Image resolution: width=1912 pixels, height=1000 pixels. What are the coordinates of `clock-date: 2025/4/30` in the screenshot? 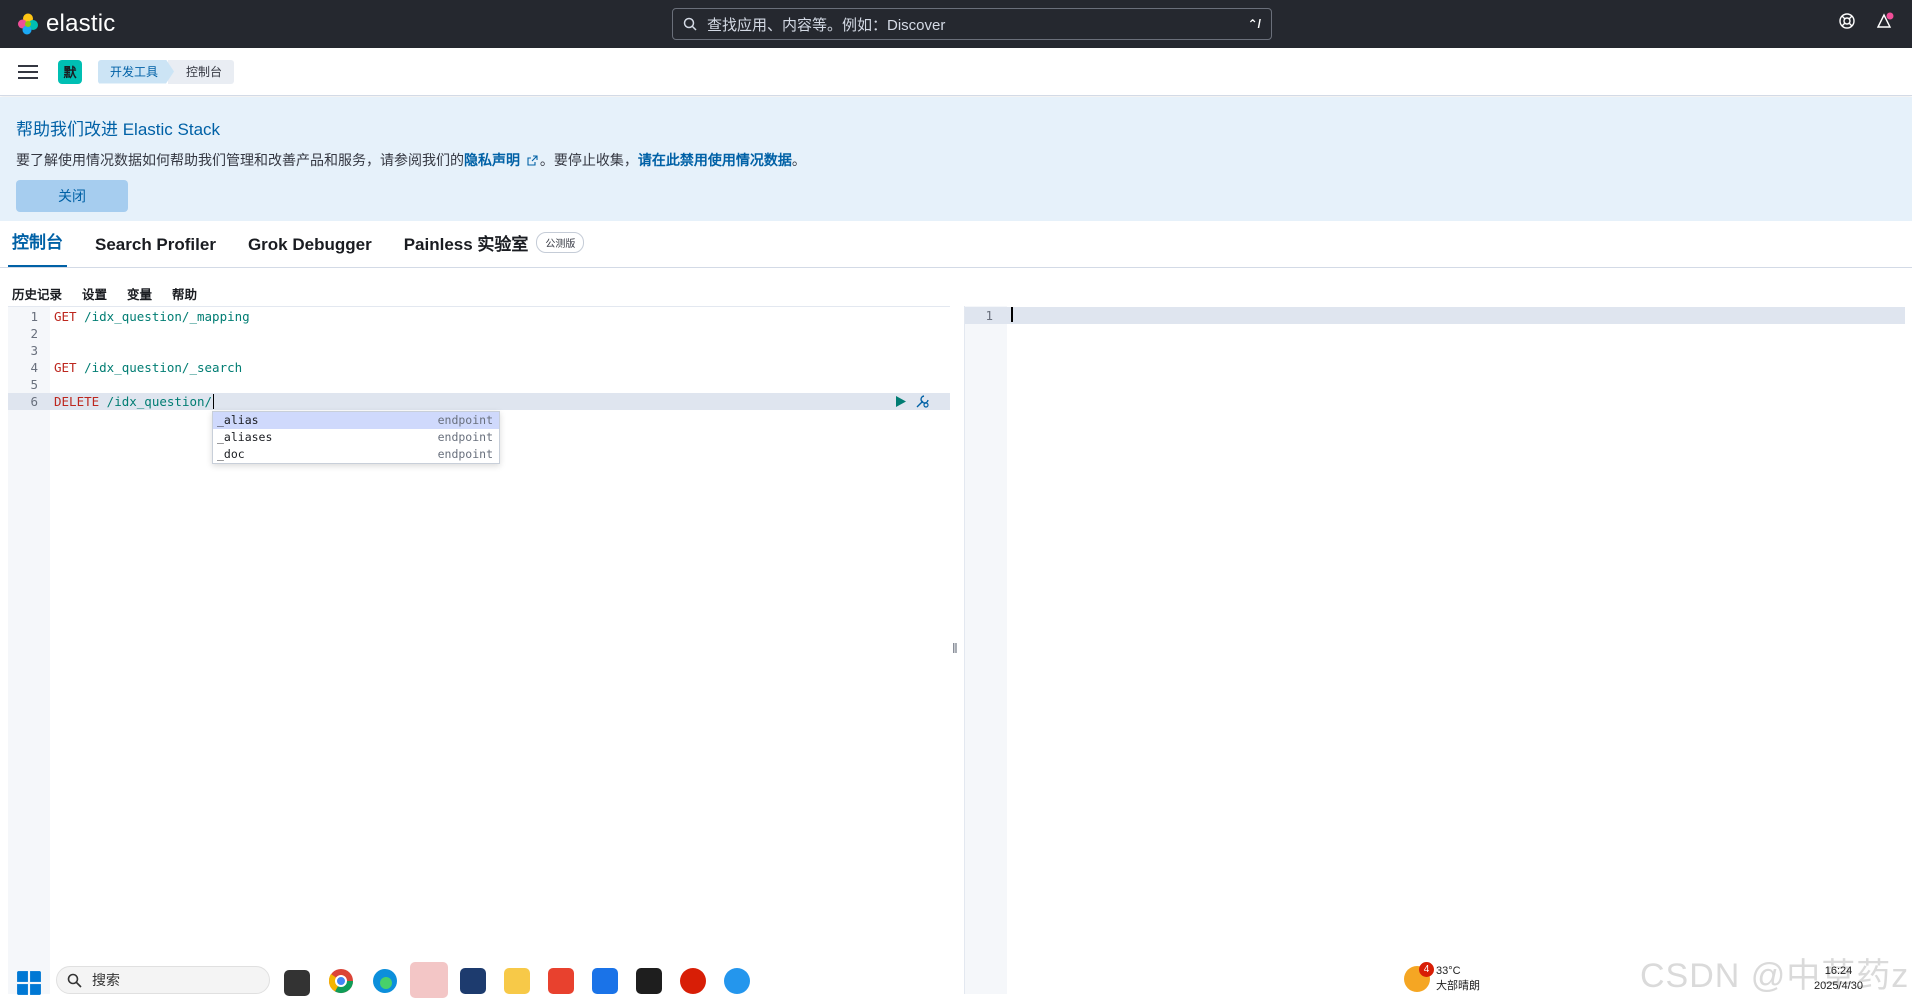 It's located at (1838, 986).